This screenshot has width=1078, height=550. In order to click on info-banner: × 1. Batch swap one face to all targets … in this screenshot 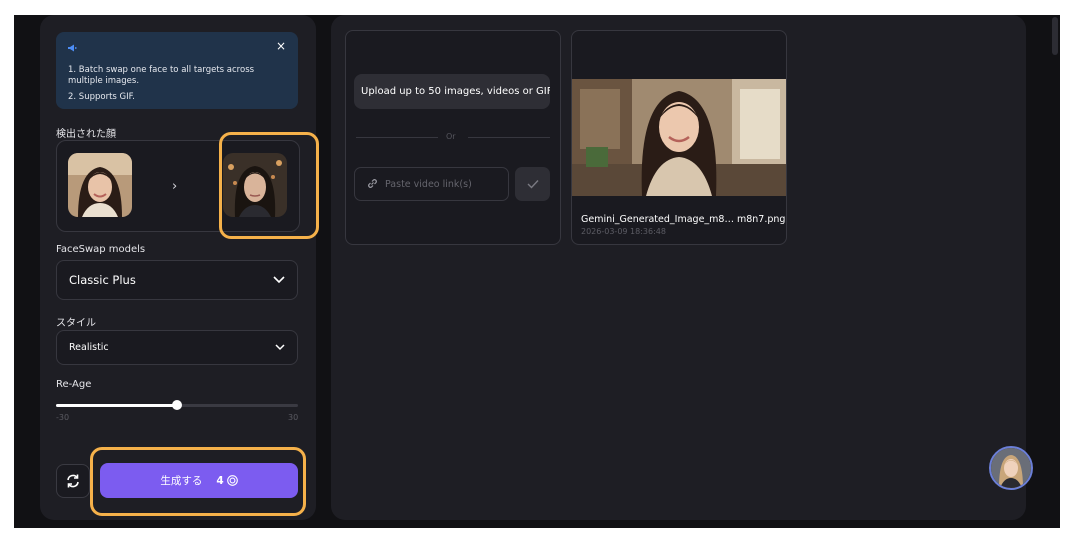, I will do `click(177, 70)`.